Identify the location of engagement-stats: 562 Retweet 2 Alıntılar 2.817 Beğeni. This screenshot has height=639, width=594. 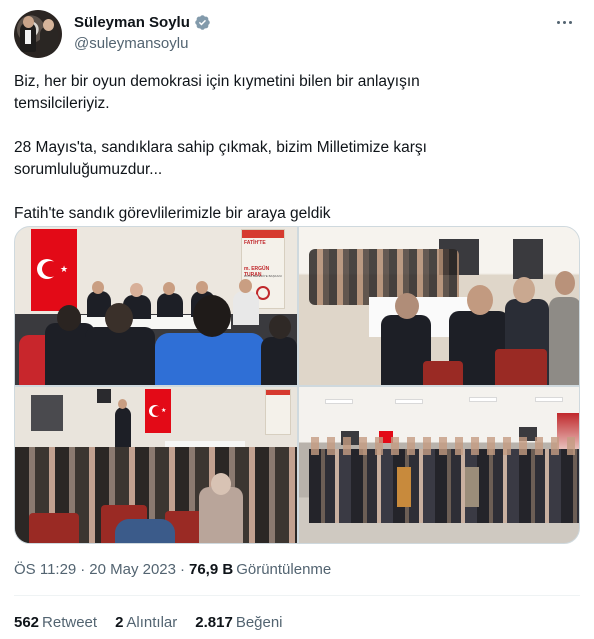
(148, 622).